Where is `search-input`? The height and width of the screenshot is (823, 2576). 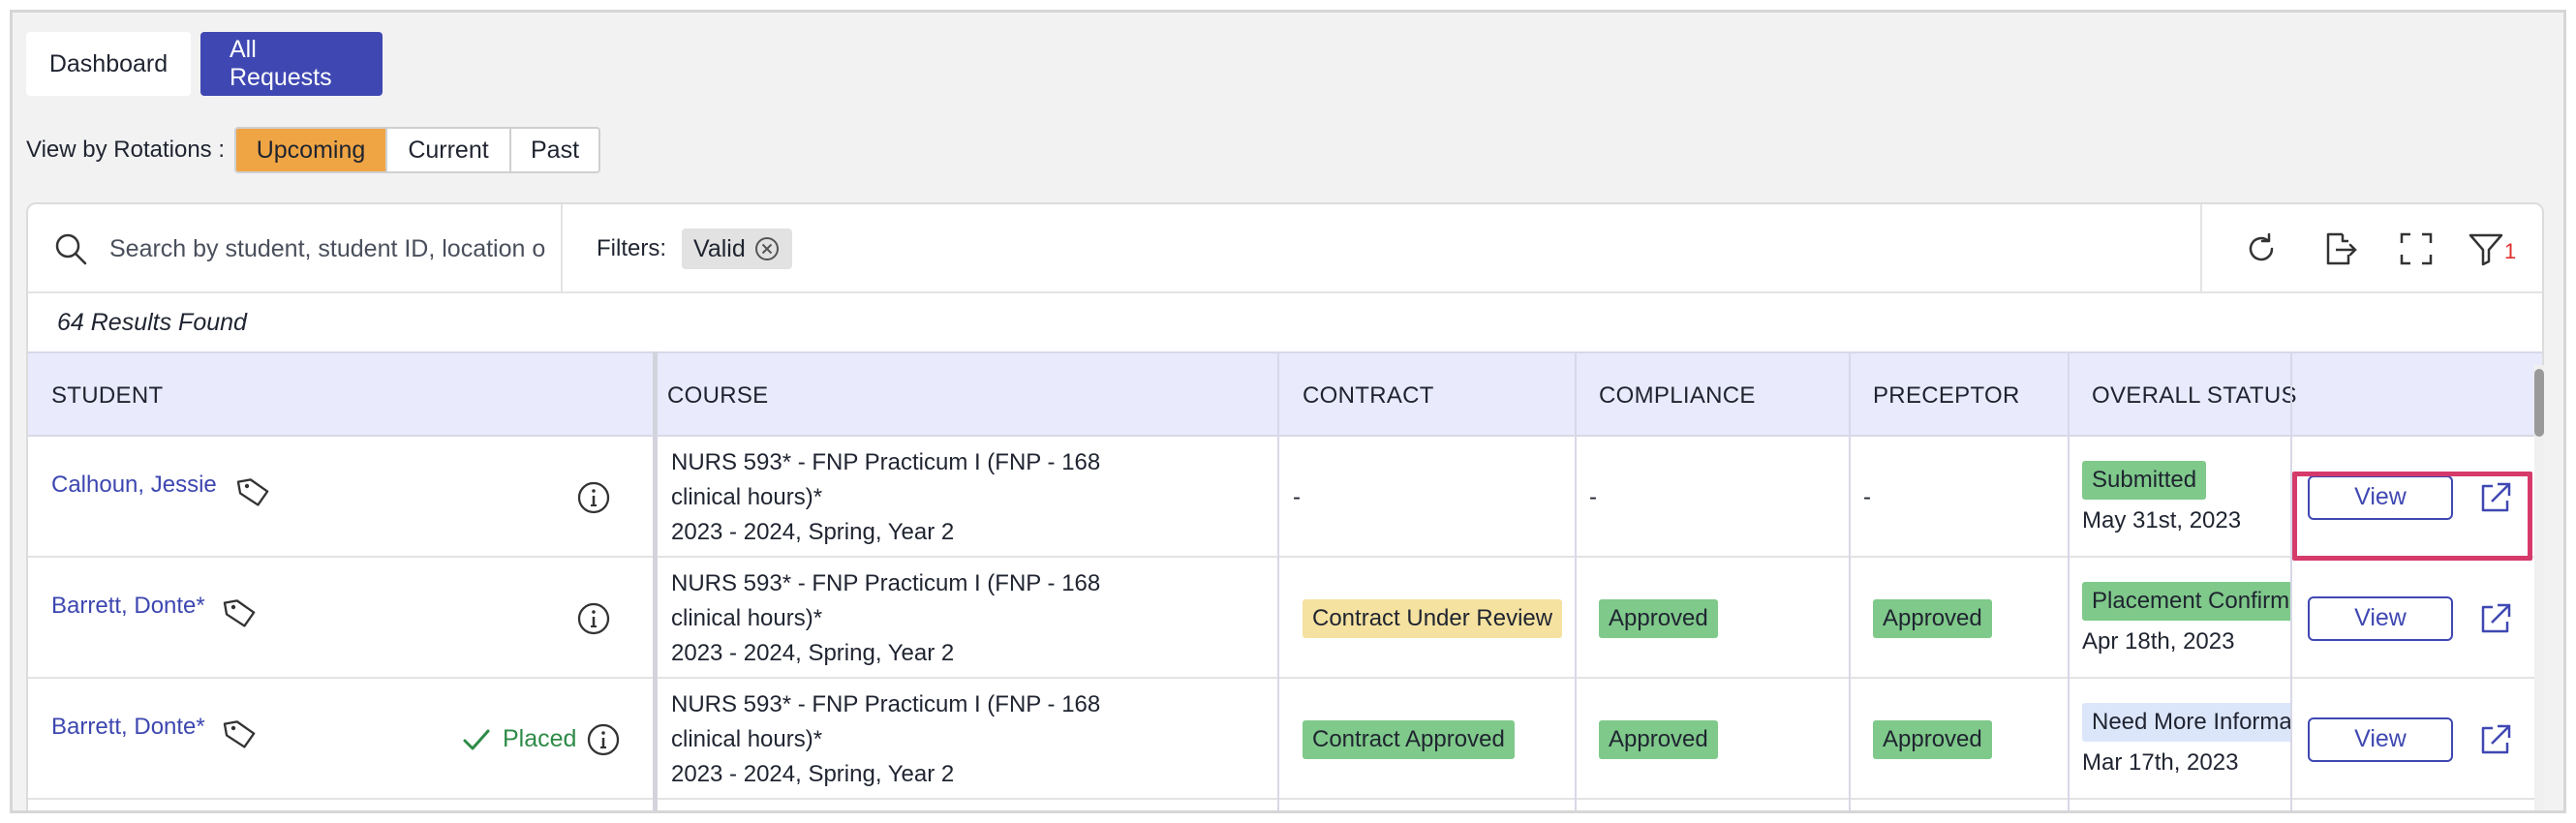 search-input is located at coordinates (327, 249).